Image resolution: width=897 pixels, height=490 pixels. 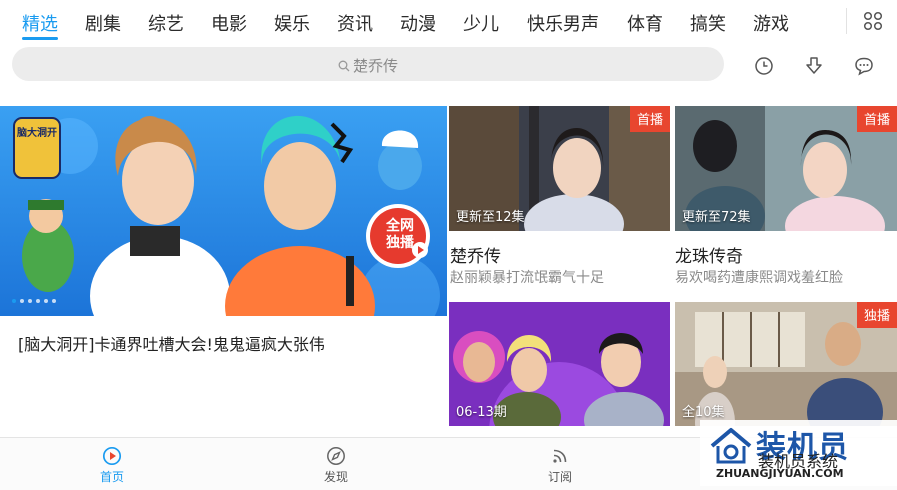 I want to click on hero-caption: [脑大洞开]卡通界吐槽大会!鬼鬼逼疯大张伟, so click(x=171, y=343).